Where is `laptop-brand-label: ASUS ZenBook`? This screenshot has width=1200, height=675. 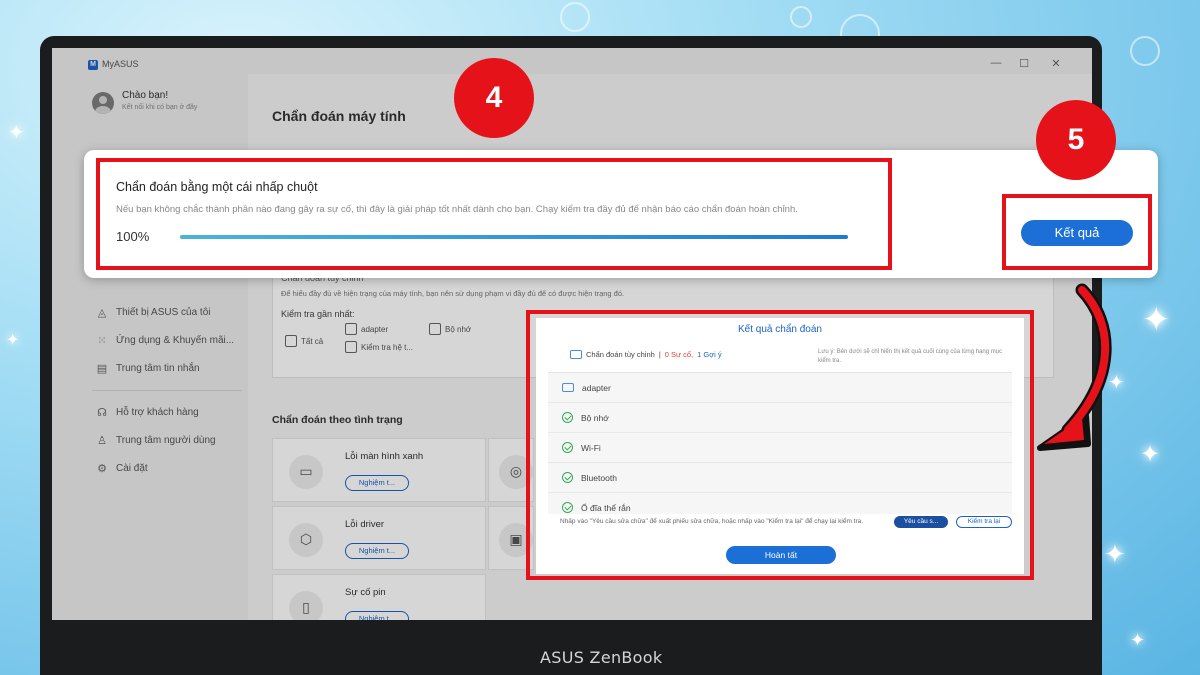 laptop-brand-label: ASUS ZenBook is located at coordinates (601, 657).